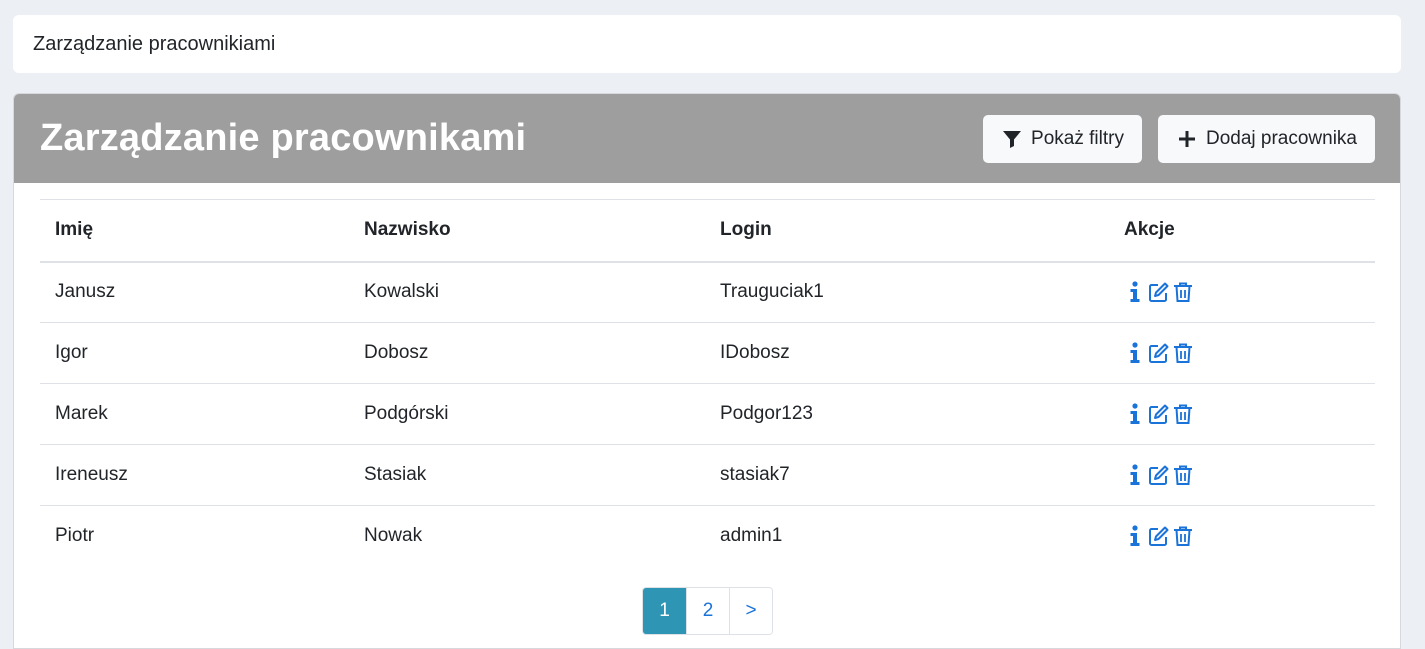 Image resolution: width=1425 pixels, height=649 pixels. What do you see at coordinates (664, 611) in the screenshot?
I see `page-1-button: 1` at bounding box center [664, 611].